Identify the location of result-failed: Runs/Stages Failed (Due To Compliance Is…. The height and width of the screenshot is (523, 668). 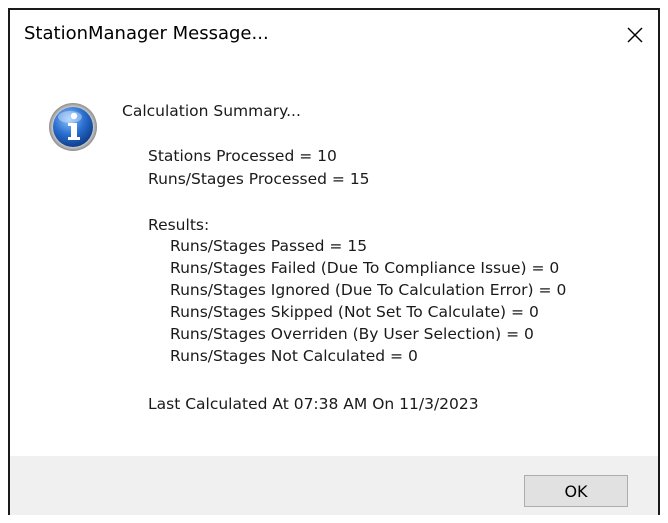
(365, 268).